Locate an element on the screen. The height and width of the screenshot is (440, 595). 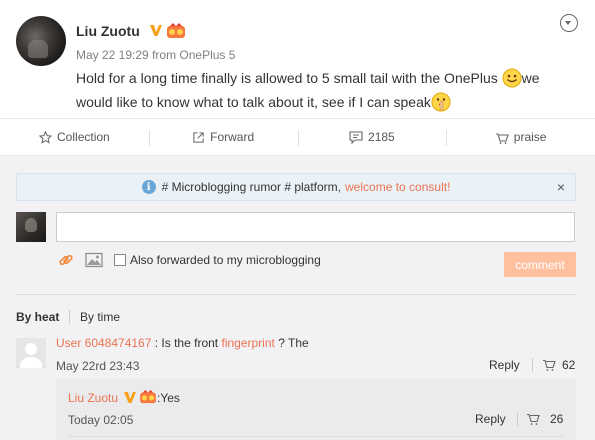
sort-separator is located at coordinates (69, 317).